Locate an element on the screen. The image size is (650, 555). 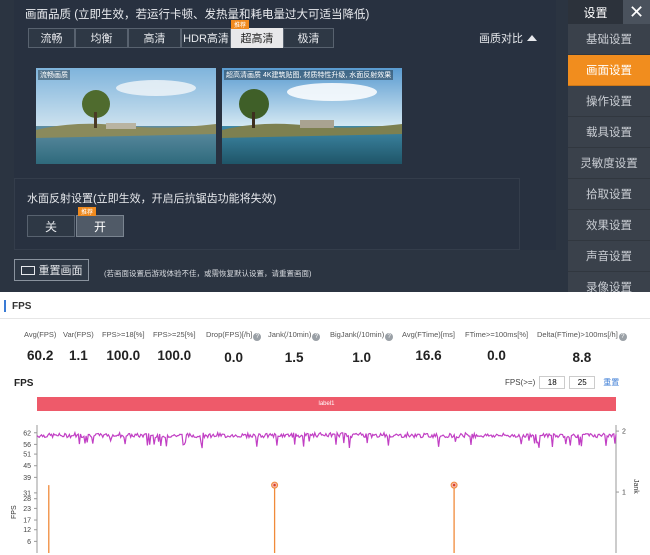
y-tick-label: 17 is located at coordinates (27, 521).